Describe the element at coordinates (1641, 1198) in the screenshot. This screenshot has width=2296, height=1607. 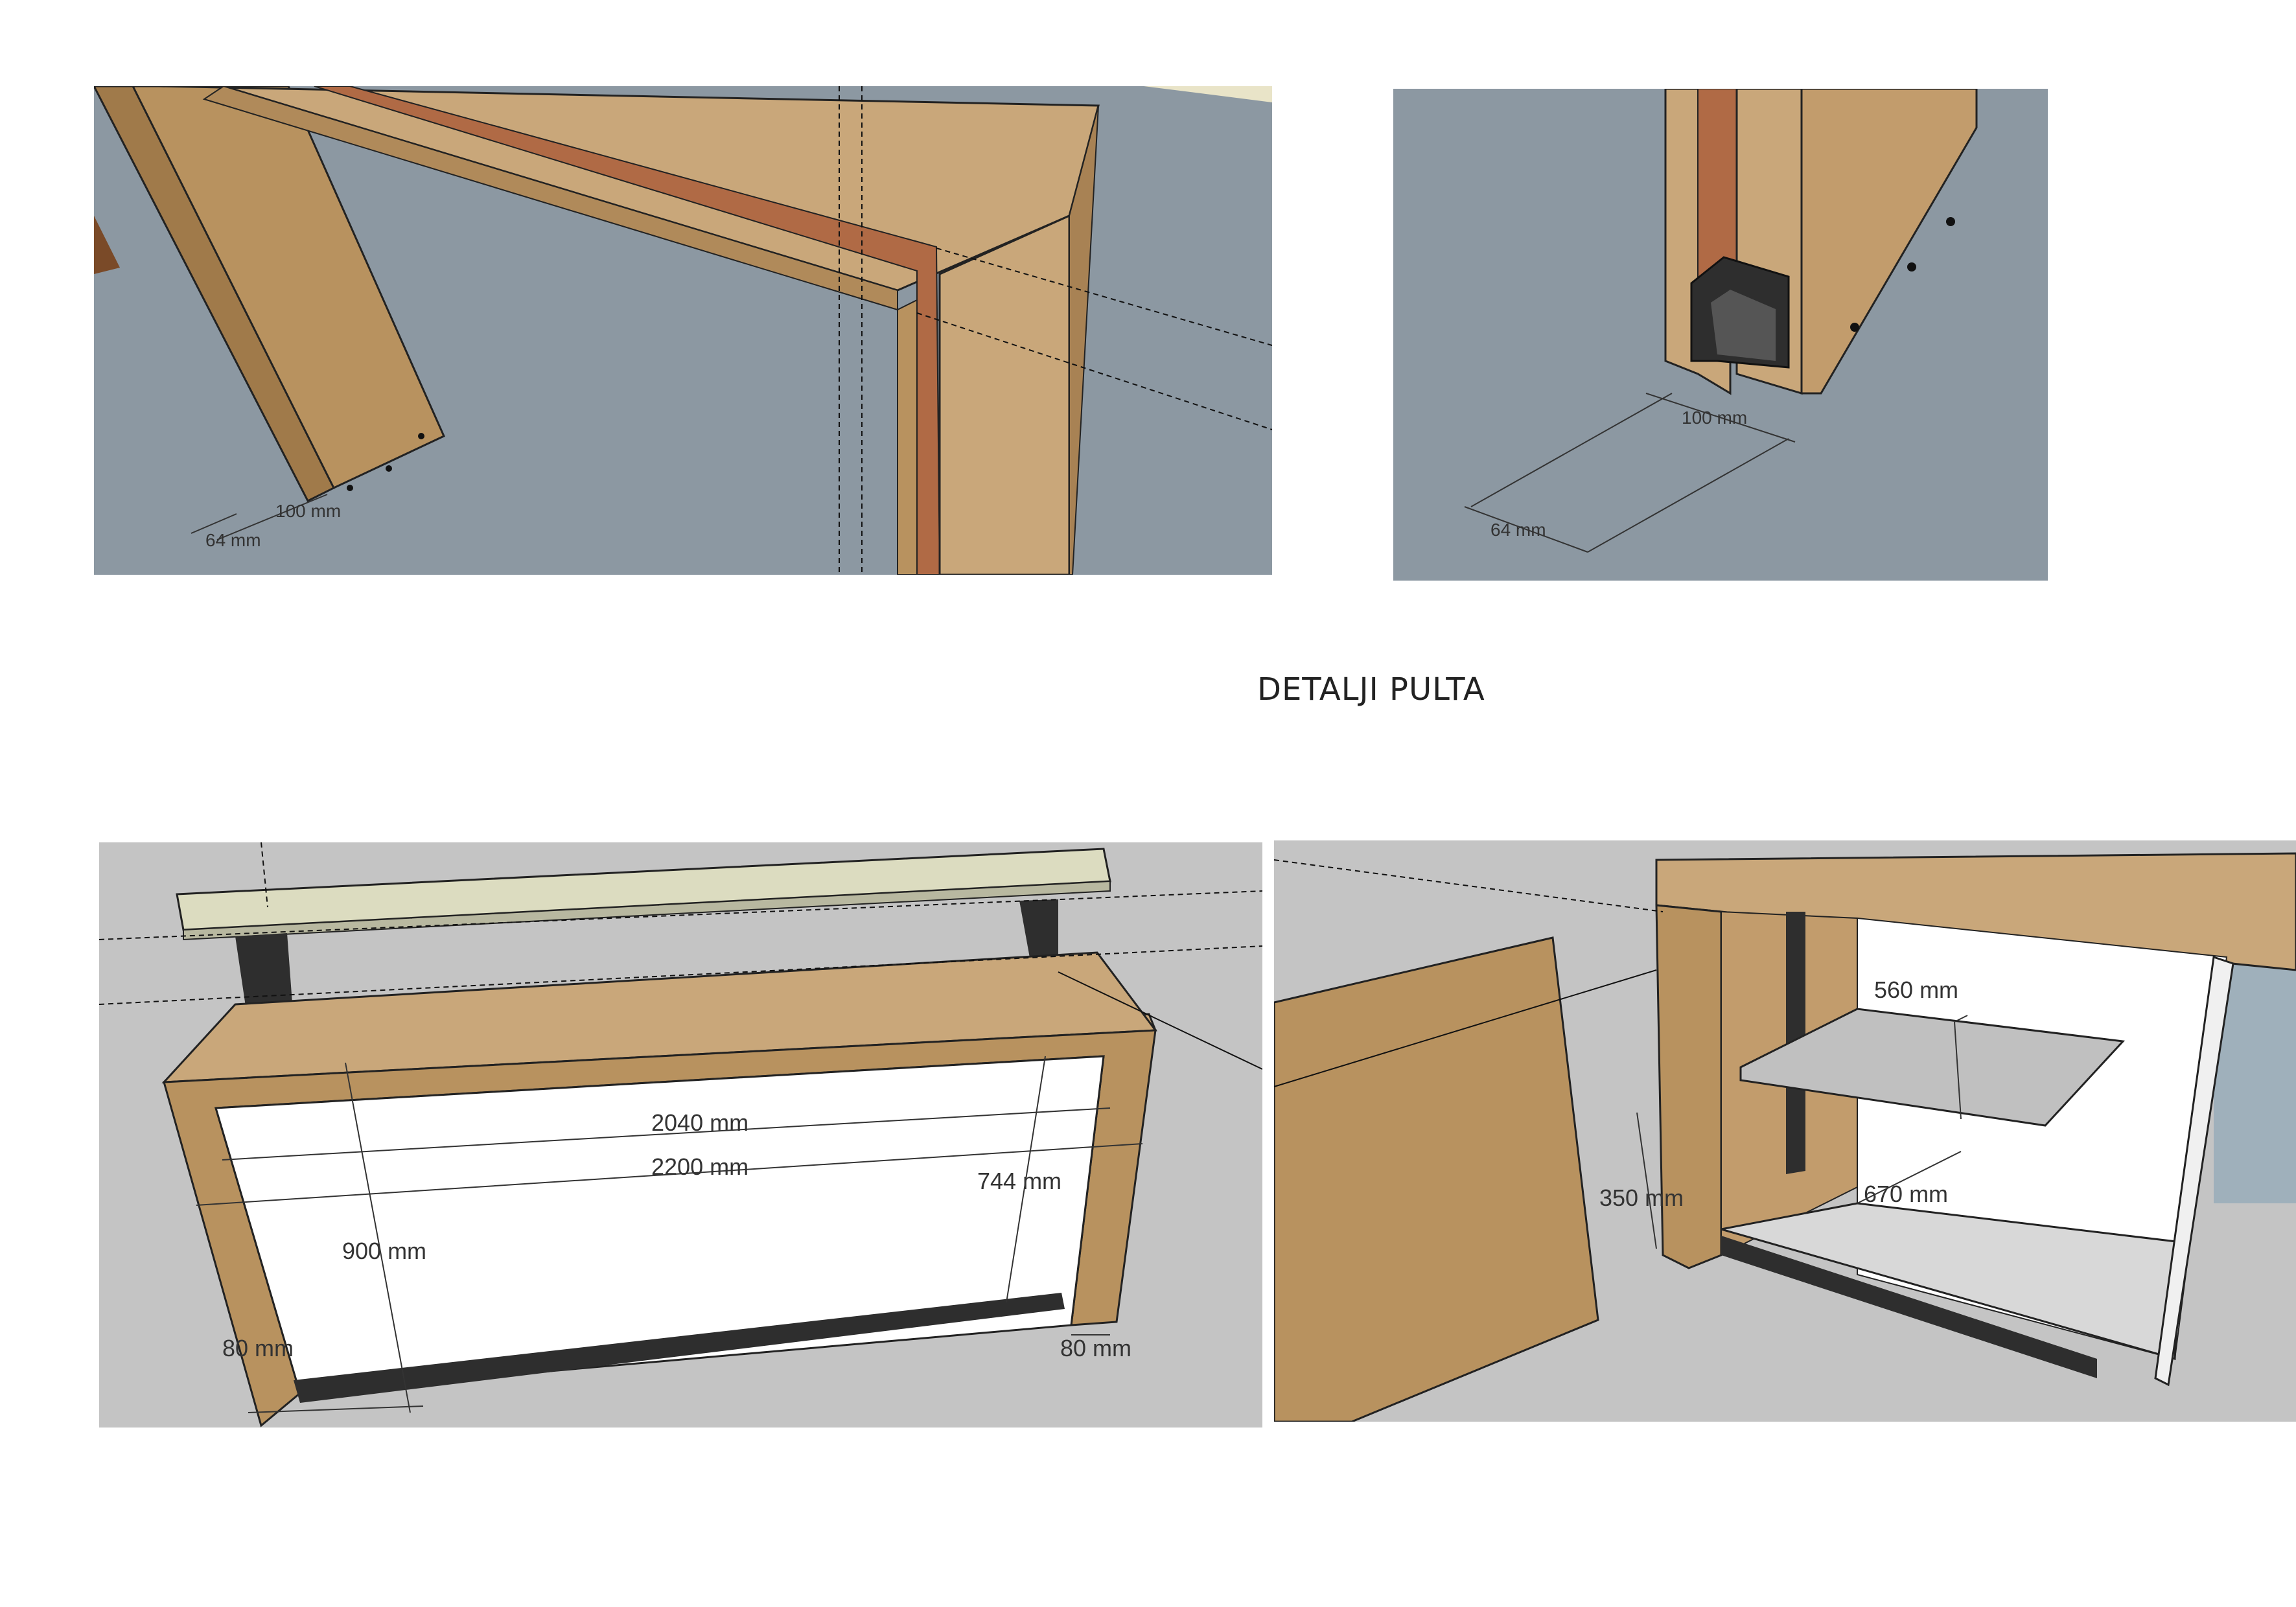
I see `dimension-label: 350 mm` at that location.